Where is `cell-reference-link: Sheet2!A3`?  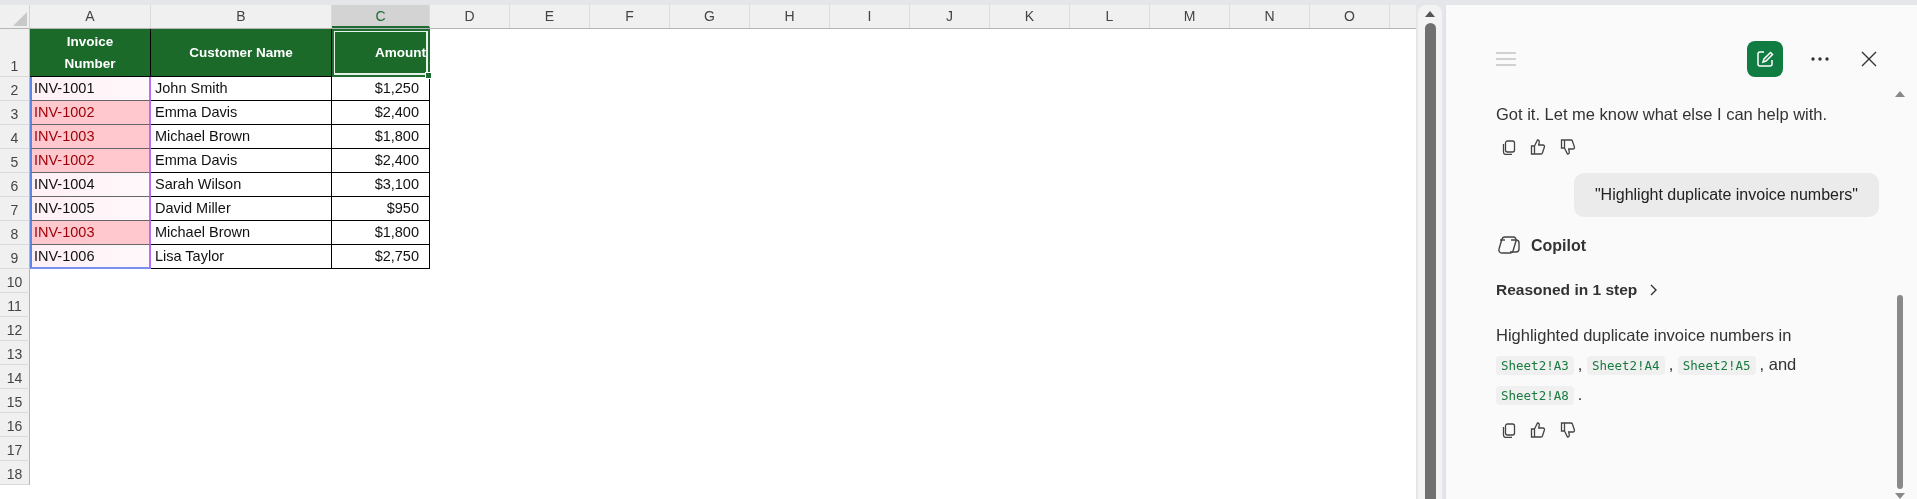 cell-reference-link: Sheet2!A3 is located at coordinates (1535, 365).